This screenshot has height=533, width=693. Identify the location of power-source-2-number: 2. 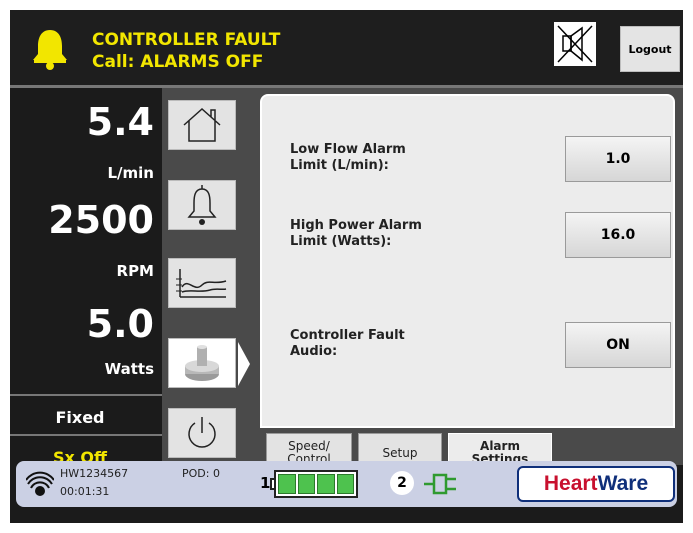
(402, 483).